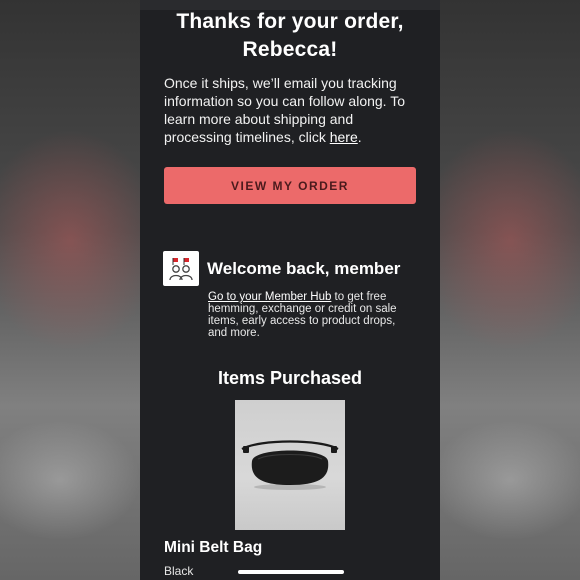  I want to click on member-welcome-title: Welcome back, member, so click(304, 268).